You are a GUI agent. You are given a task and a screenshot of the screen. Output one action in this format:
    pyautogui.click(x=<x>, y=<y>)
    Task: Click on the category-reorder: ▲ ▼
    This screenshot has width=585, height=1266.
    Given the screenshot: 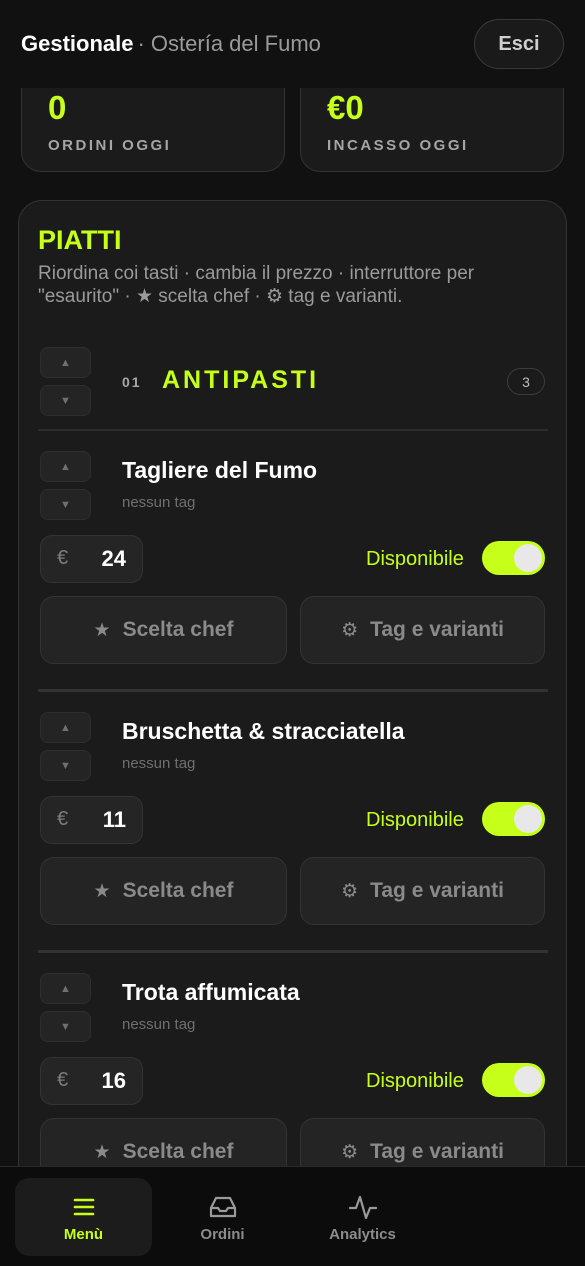 What is the action you would take?
    pyautogui.click(x=66, y=385)
    